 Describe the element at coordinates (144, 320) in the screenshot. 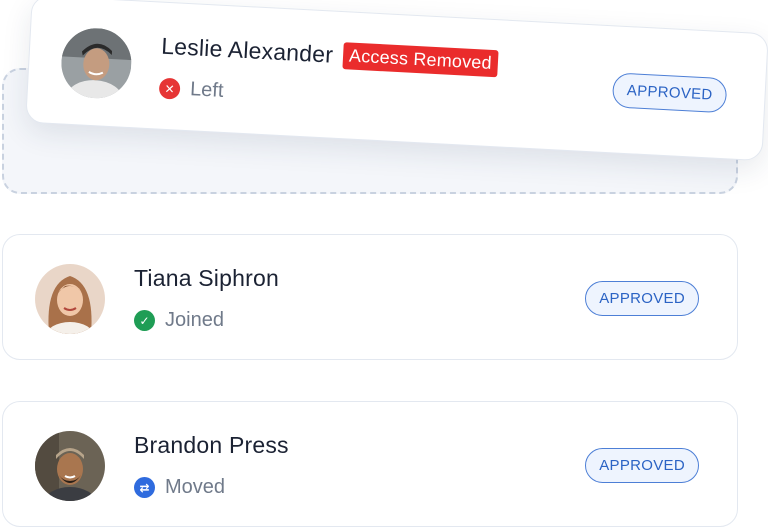

I see `check-icon: ✓` at that location.